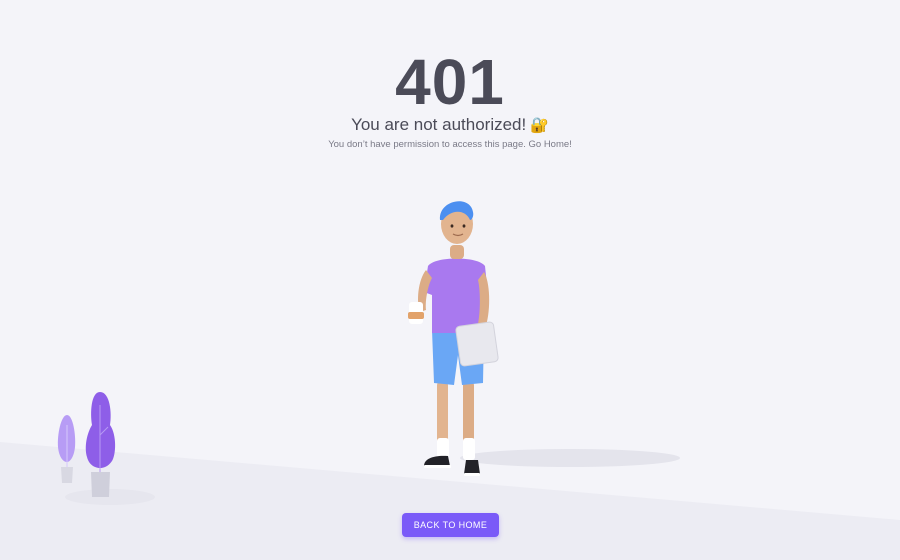  I want to click on lock-icon: 🔐, so click(539, 125).